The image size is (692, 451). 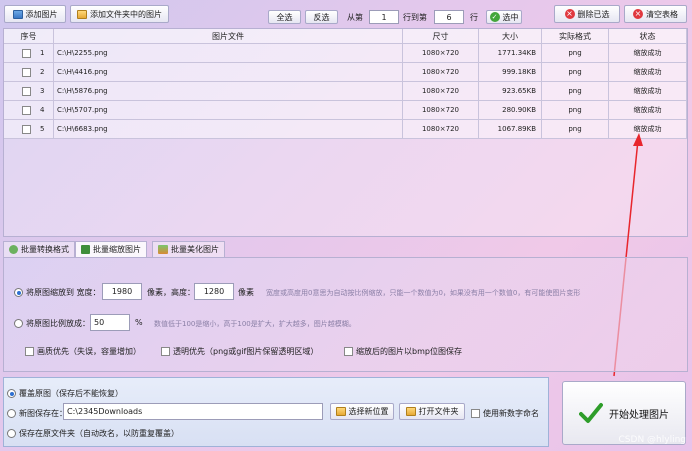 I want to click on image-icon, so click(x=17, y=14).